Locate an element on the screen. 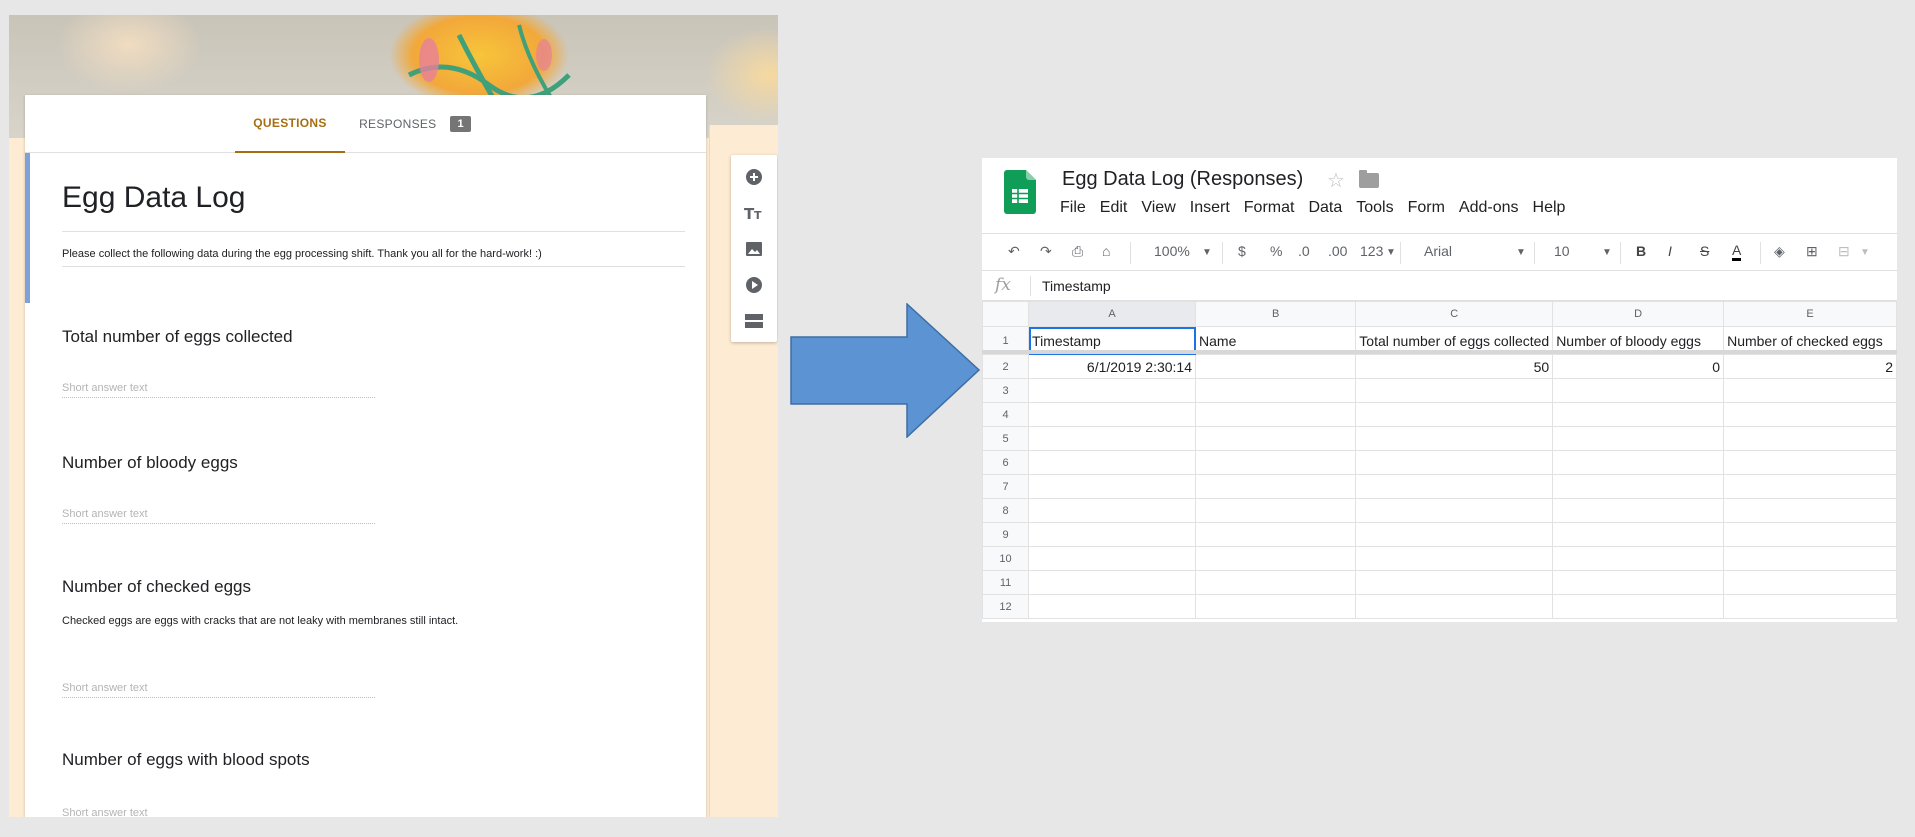  menu-format: Format is located at coordinates (1269, 208).